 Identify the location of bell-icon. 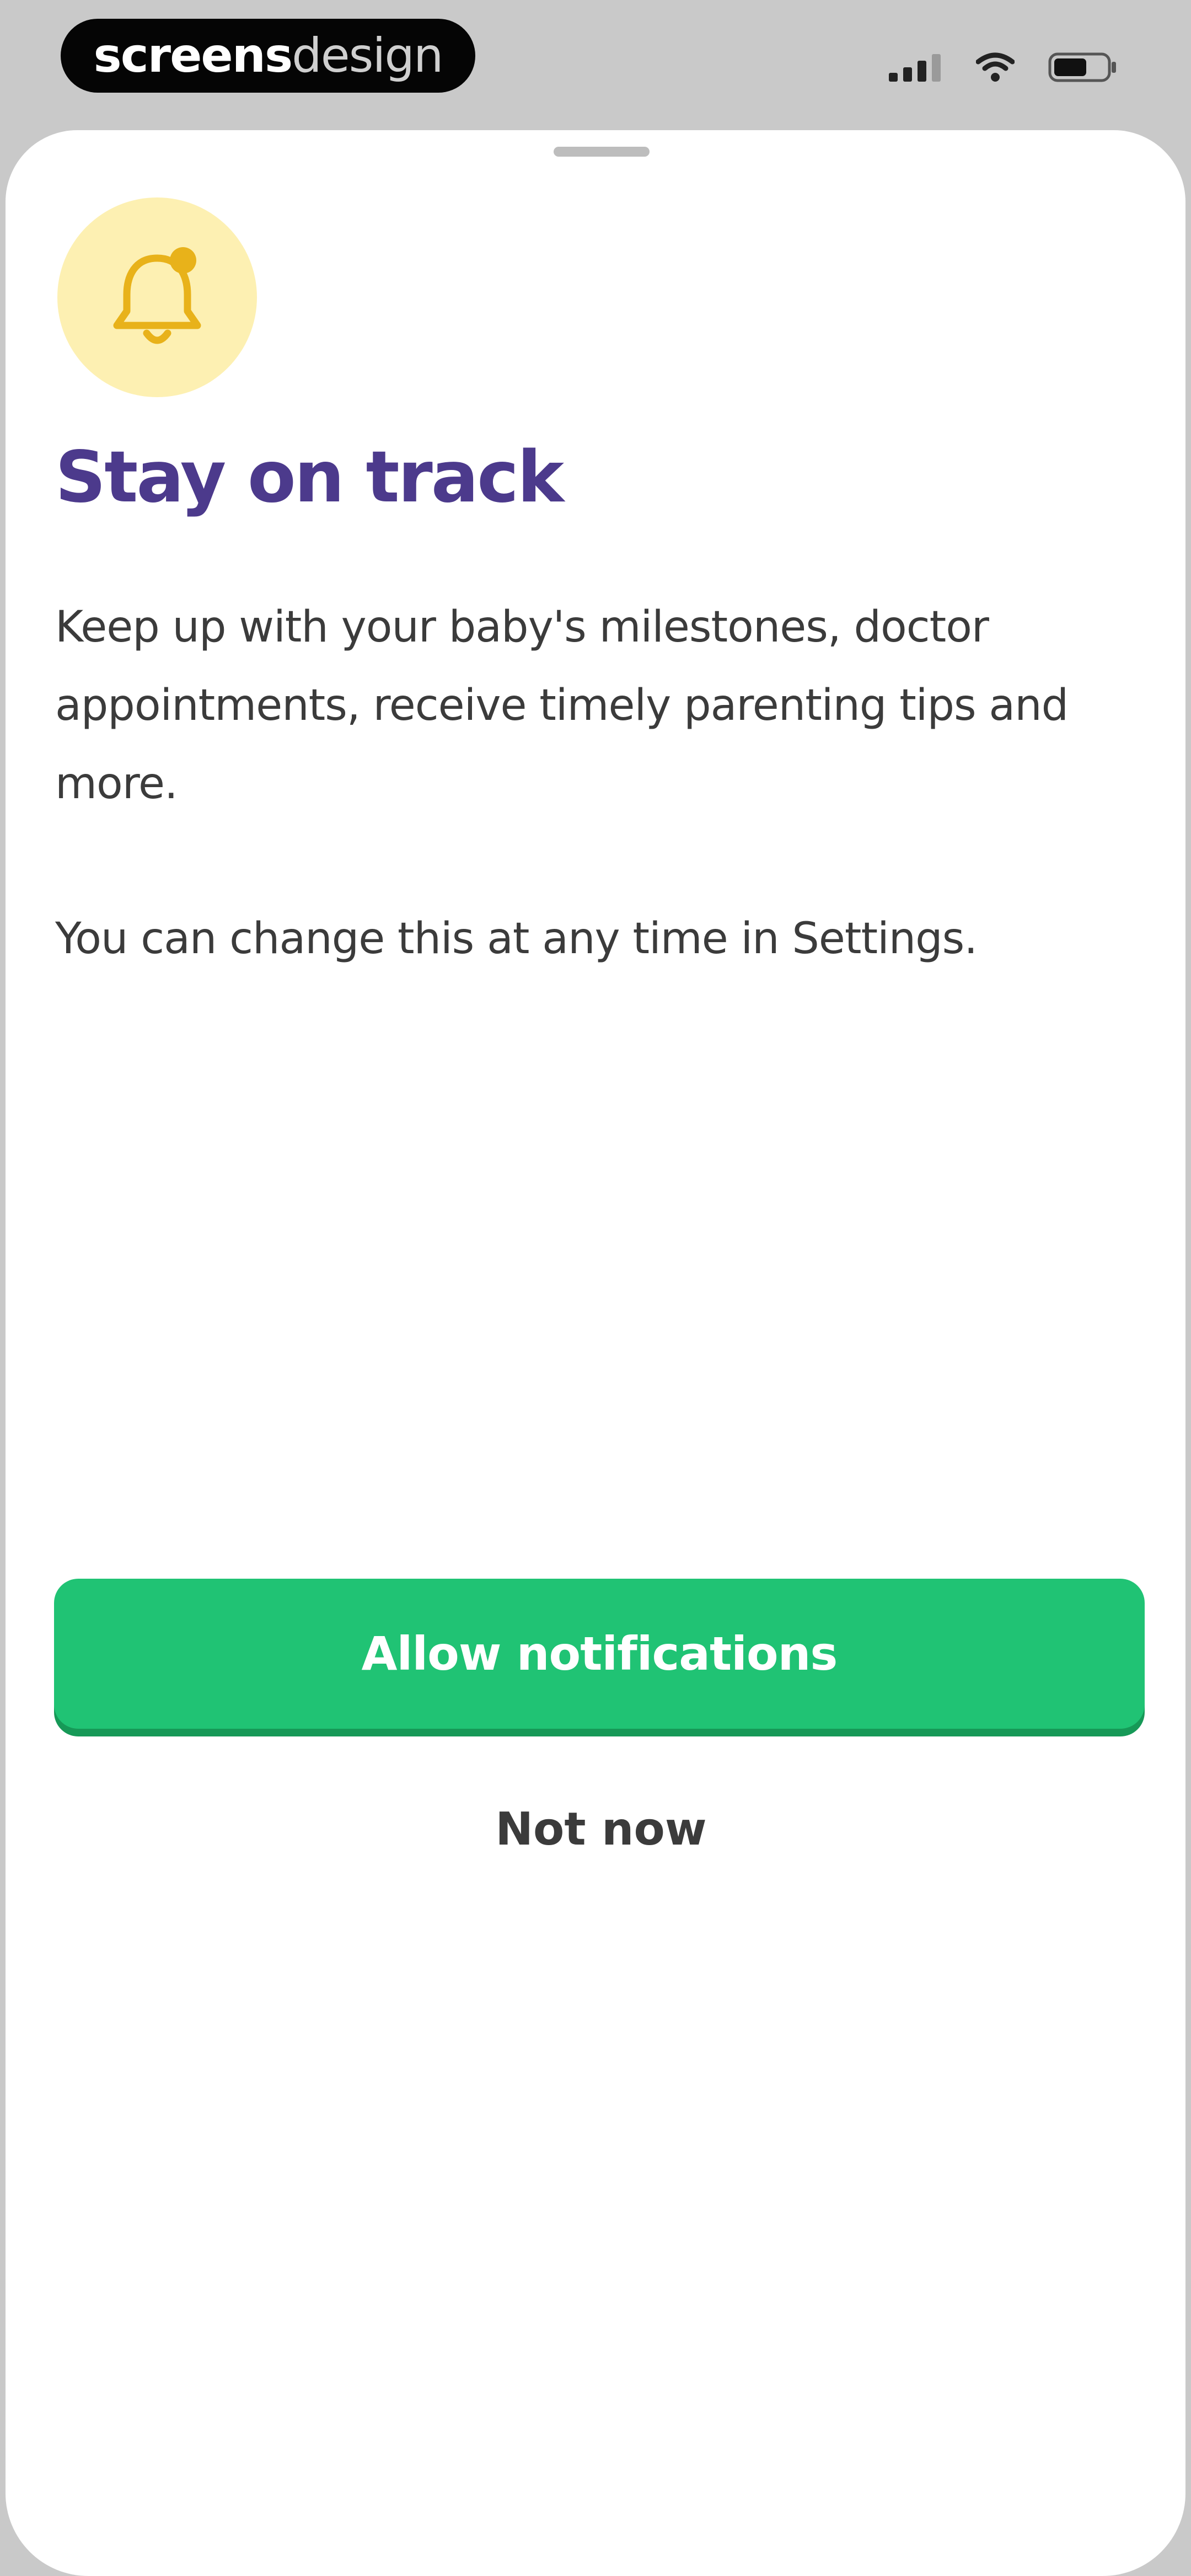
(157, 295).